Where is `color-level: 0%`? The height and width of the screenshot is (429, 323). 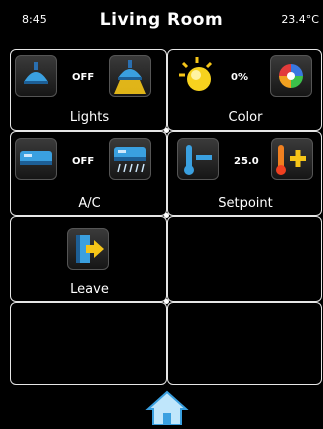
color-level: 0% is located at coordinates (239, 77).